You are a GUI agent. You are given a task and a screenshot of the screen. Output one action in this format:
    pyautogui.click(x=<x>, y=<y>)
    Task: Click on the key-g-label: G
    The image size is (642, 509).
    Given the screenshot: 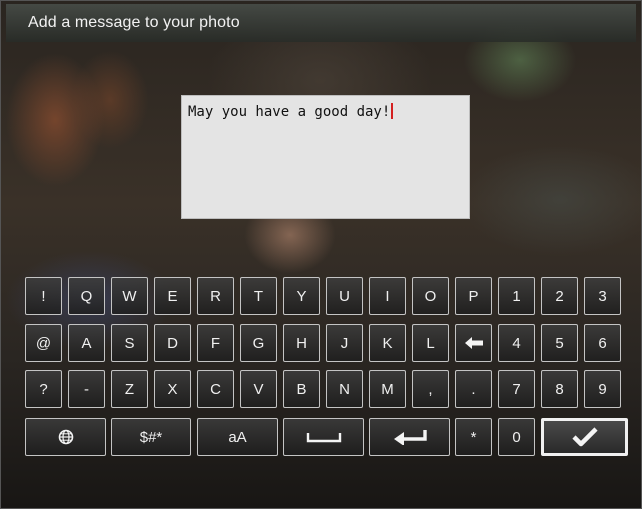 What is the action you would take?
    pyautogui.click(x=258, y=343)
    